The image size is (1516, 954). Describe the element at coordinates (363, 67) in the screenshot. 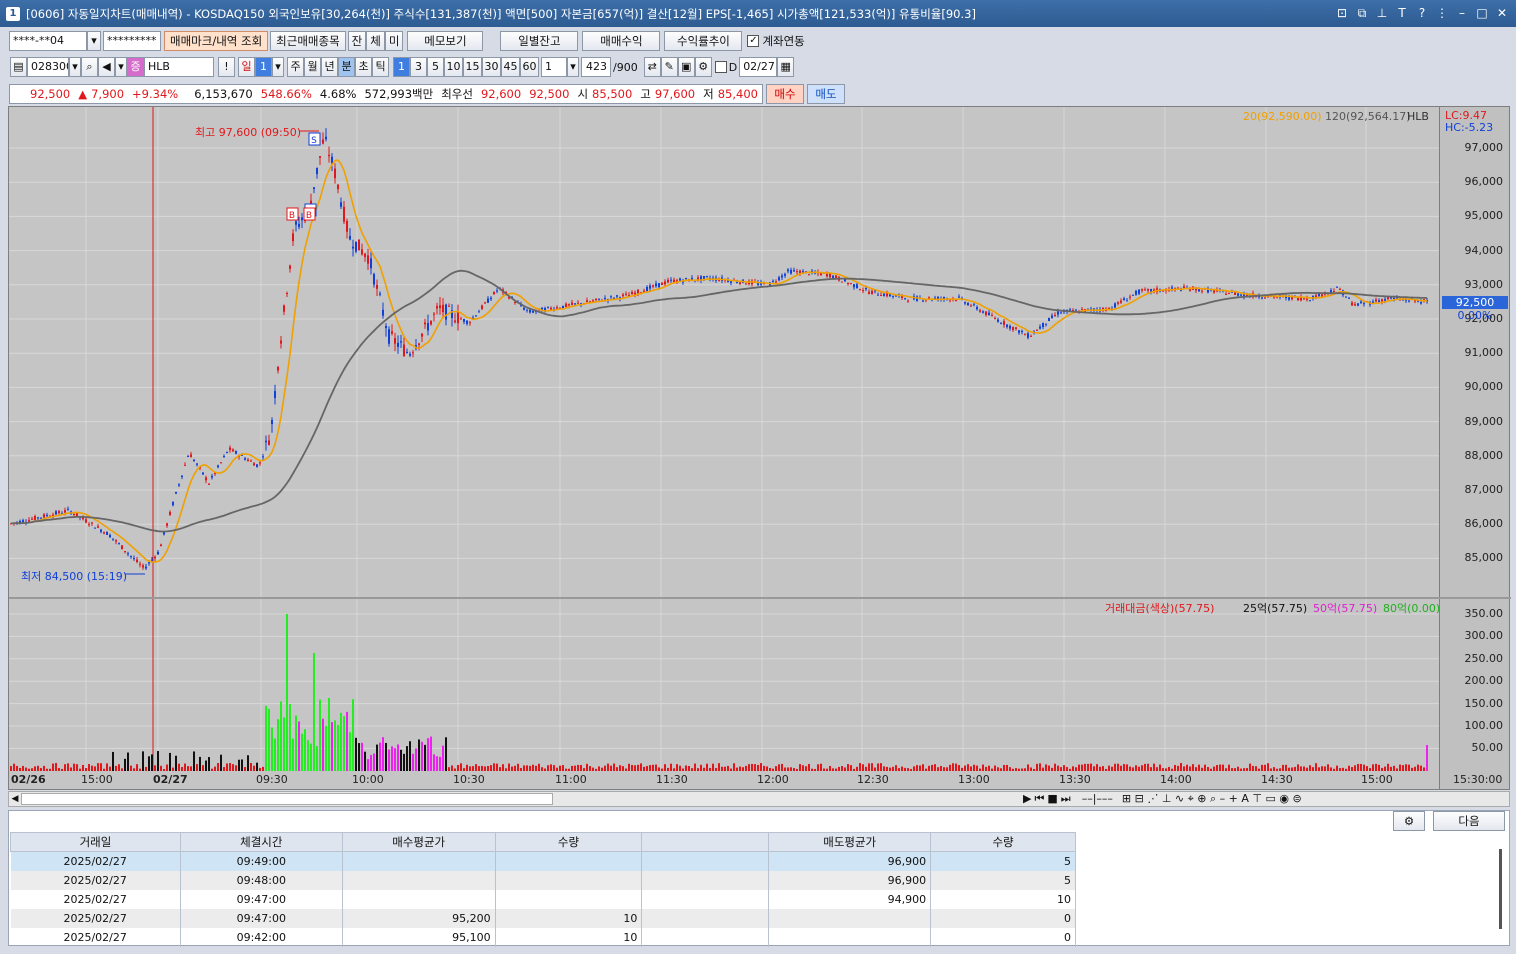

I see `period-second-button: 초` at that location.